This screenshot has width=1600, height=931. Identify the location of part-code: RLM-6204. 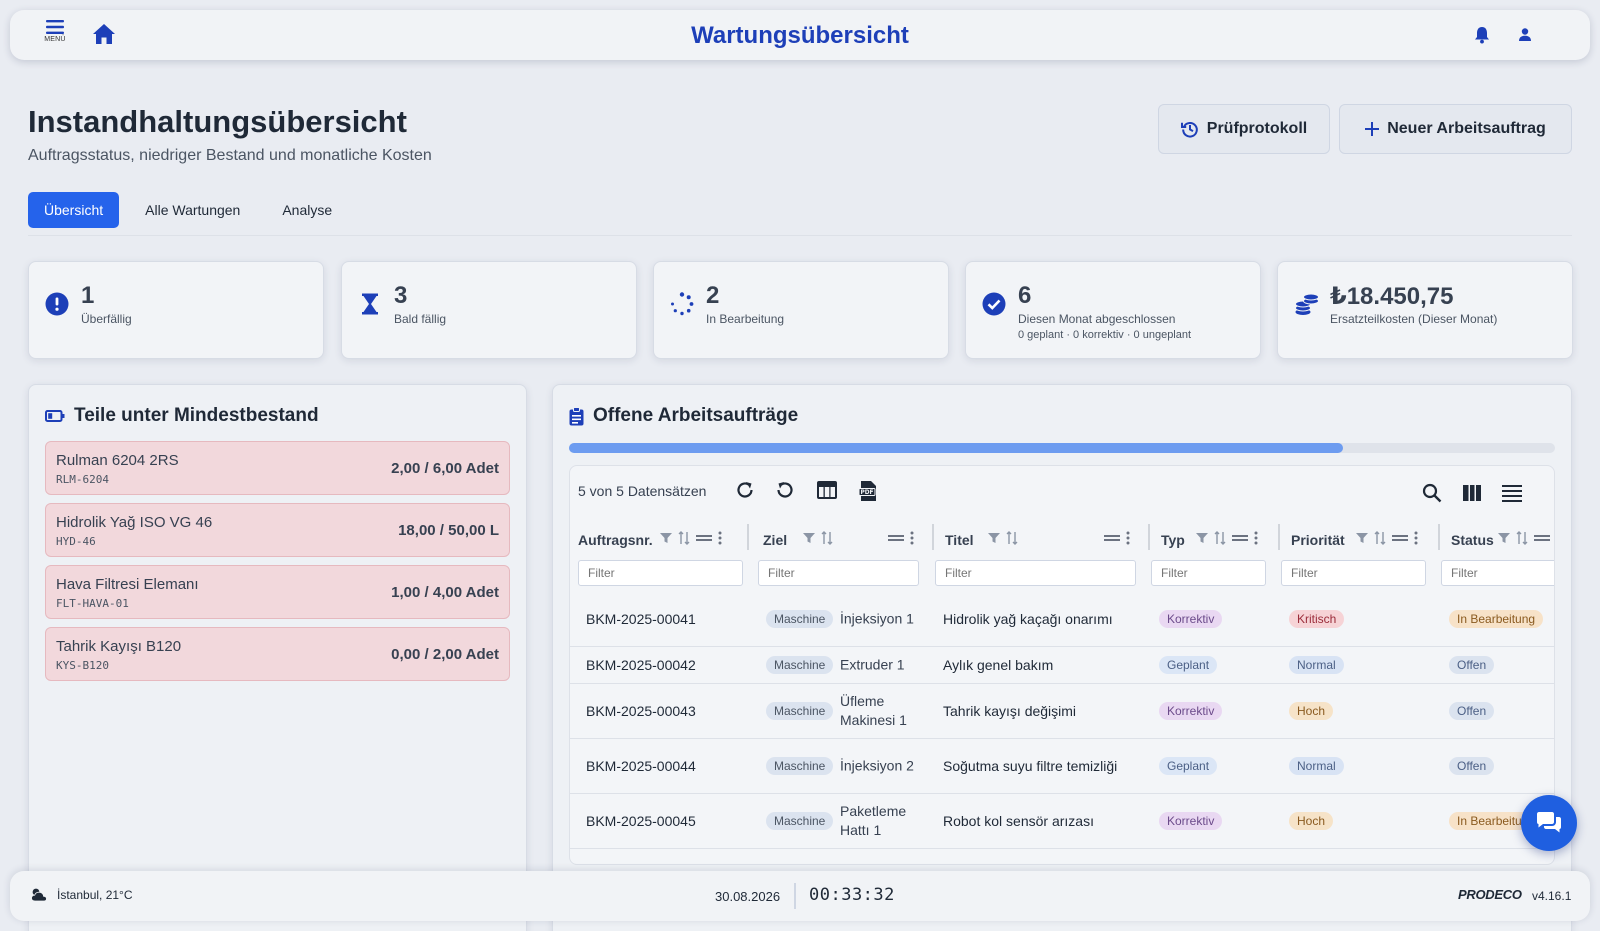
(82, 479).